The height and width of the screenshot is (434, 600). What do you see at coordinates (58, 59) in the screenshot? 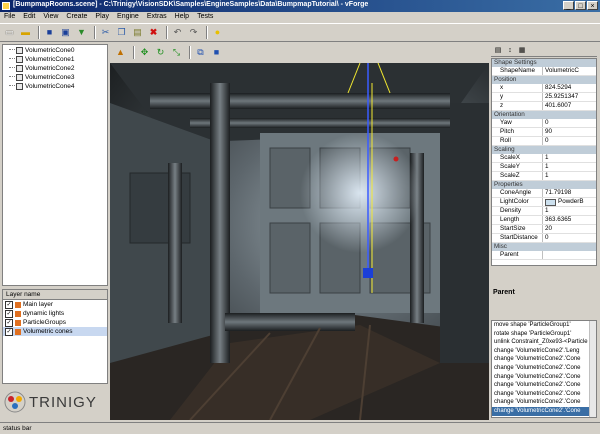
I see `tree-item: VolumetricCone1` at bounding box center [58, 59].